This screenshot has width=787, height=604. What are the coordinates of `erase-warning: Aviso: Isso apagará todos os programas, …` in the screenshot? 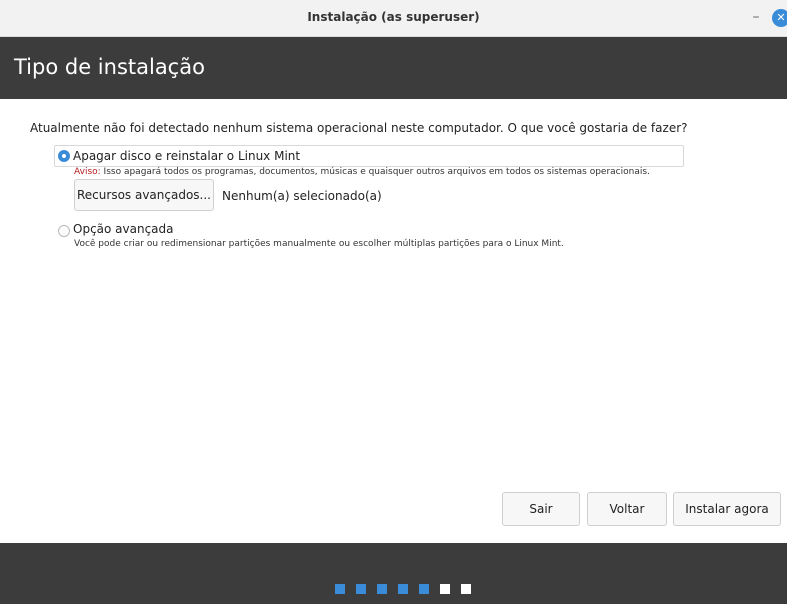 It's located at (362, 172).